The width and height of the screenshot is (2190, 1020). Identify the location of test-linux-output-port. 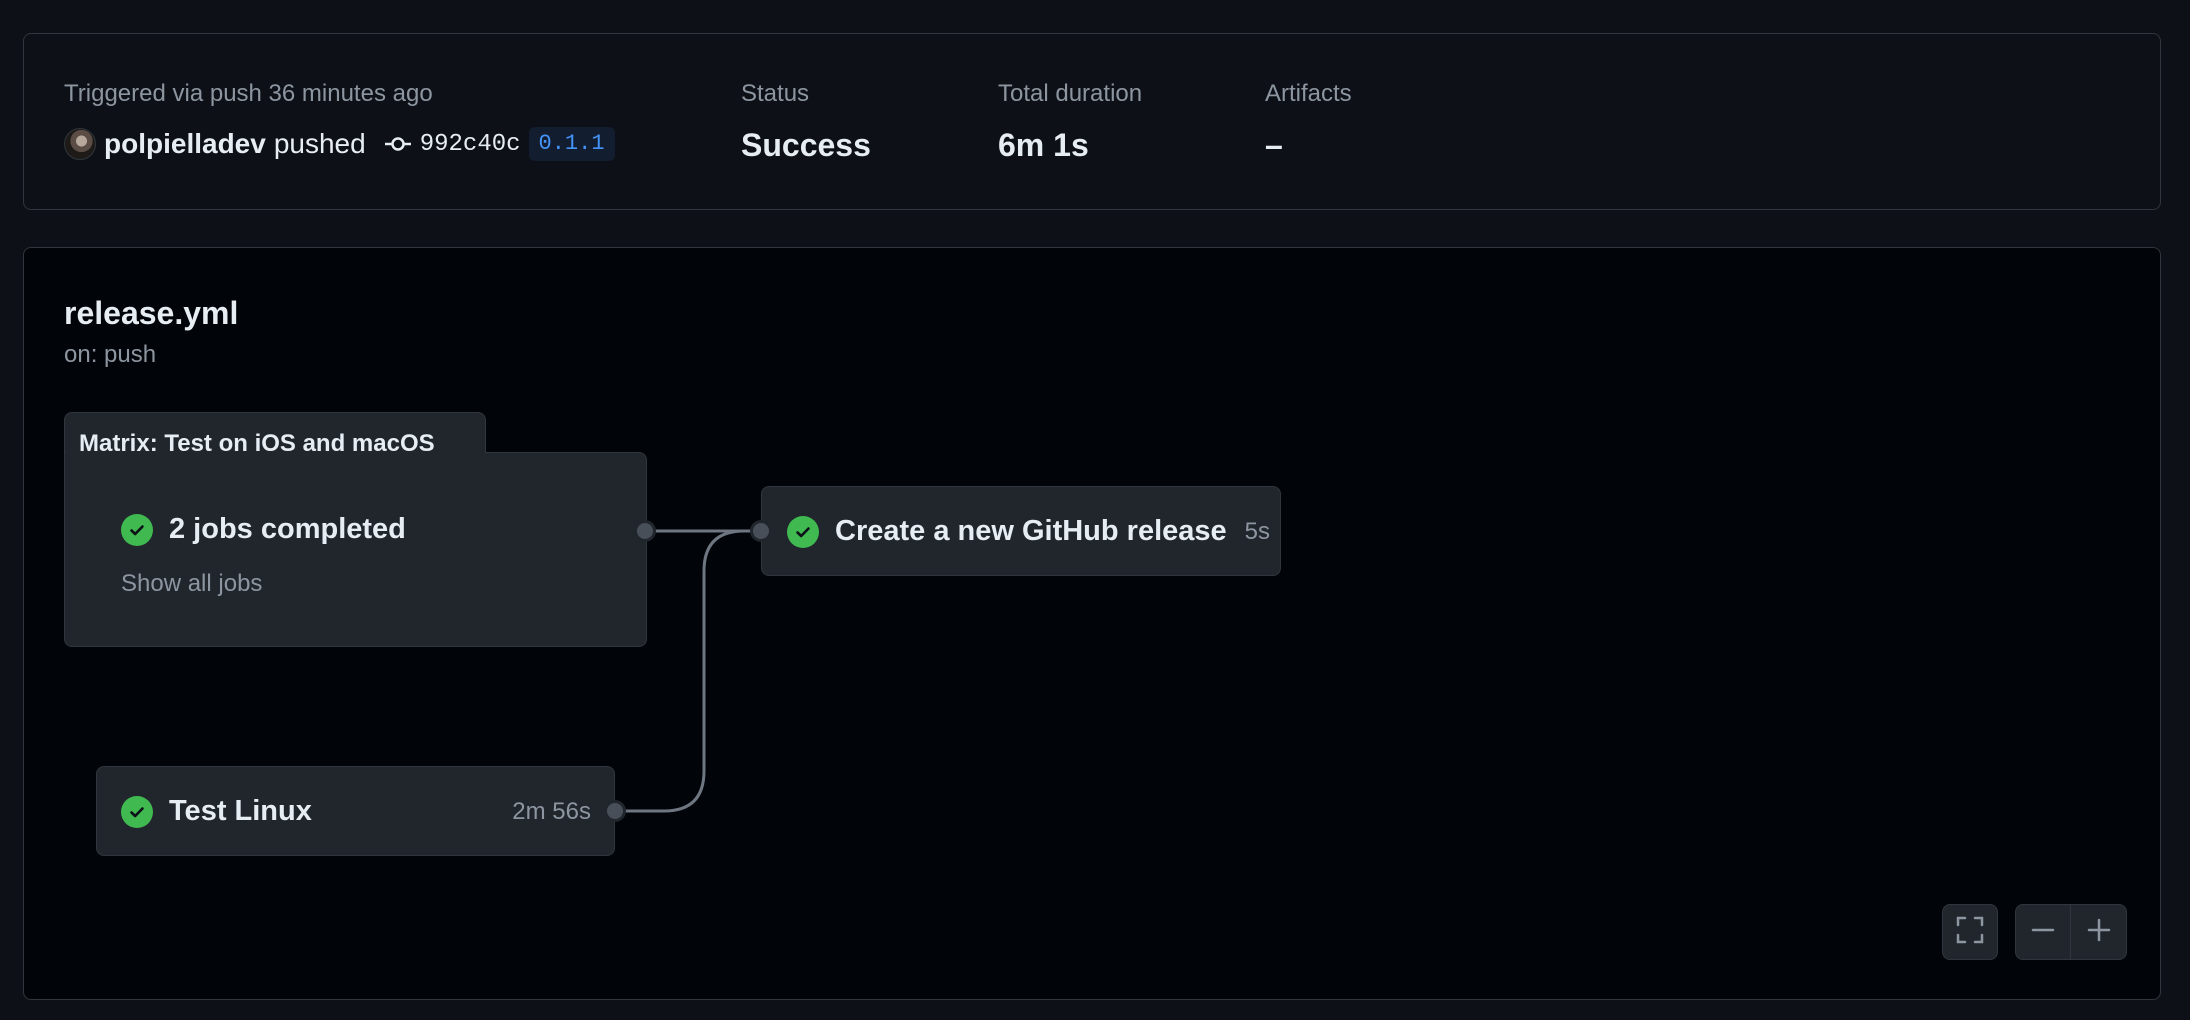
(615, 811).